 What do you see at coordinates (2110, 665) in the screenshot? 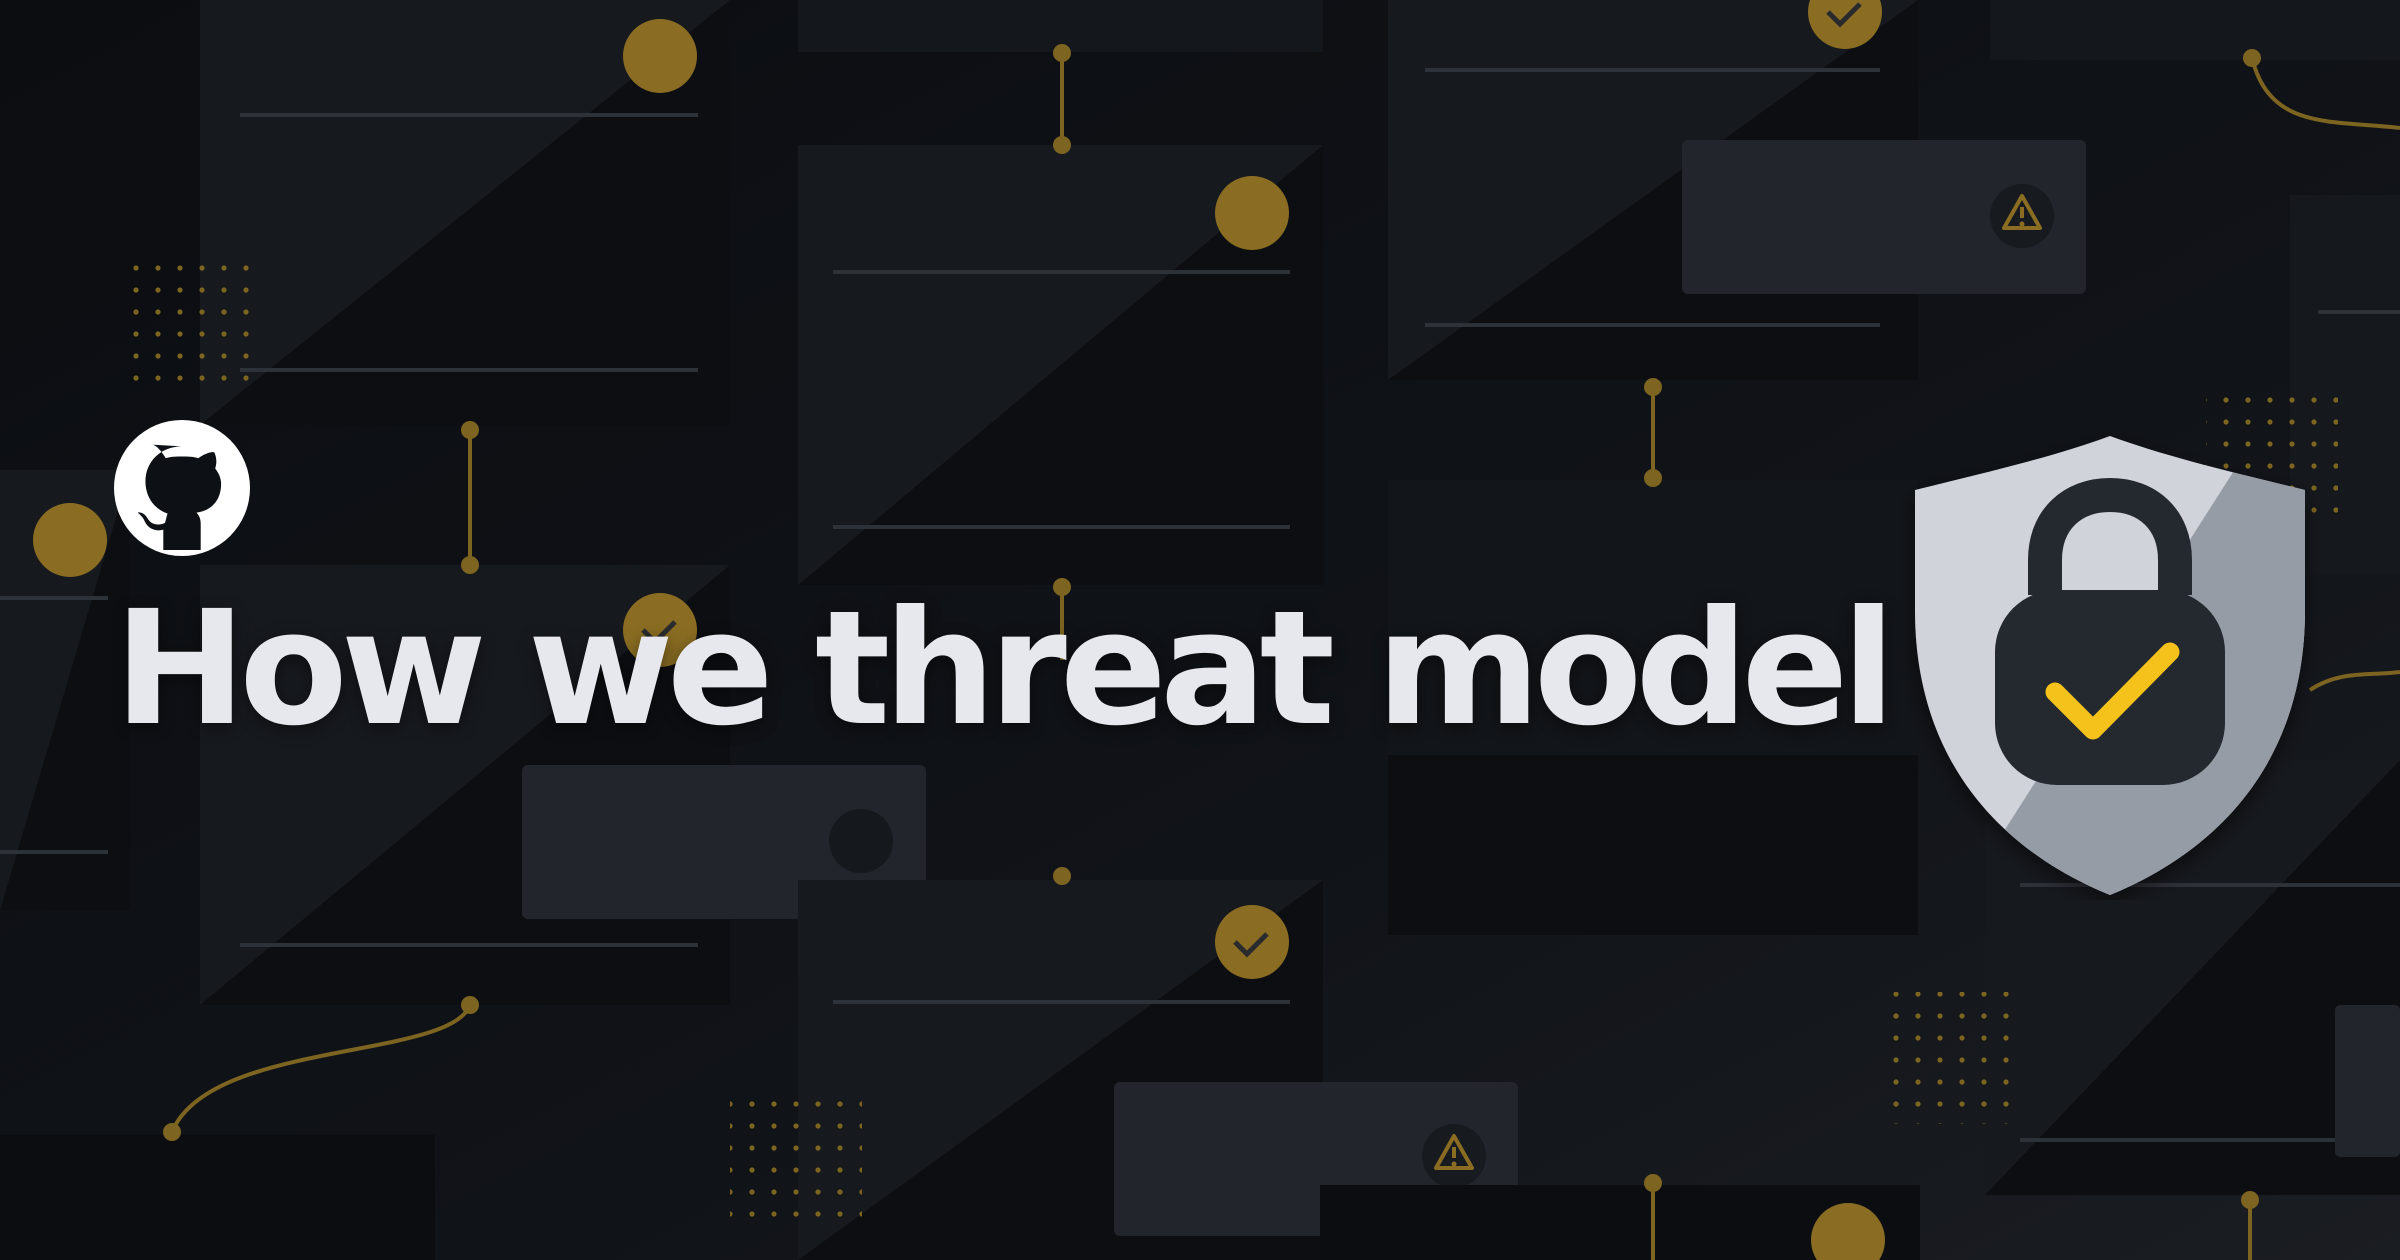
I see `shield-icon` at bounding box center [2110, 665].